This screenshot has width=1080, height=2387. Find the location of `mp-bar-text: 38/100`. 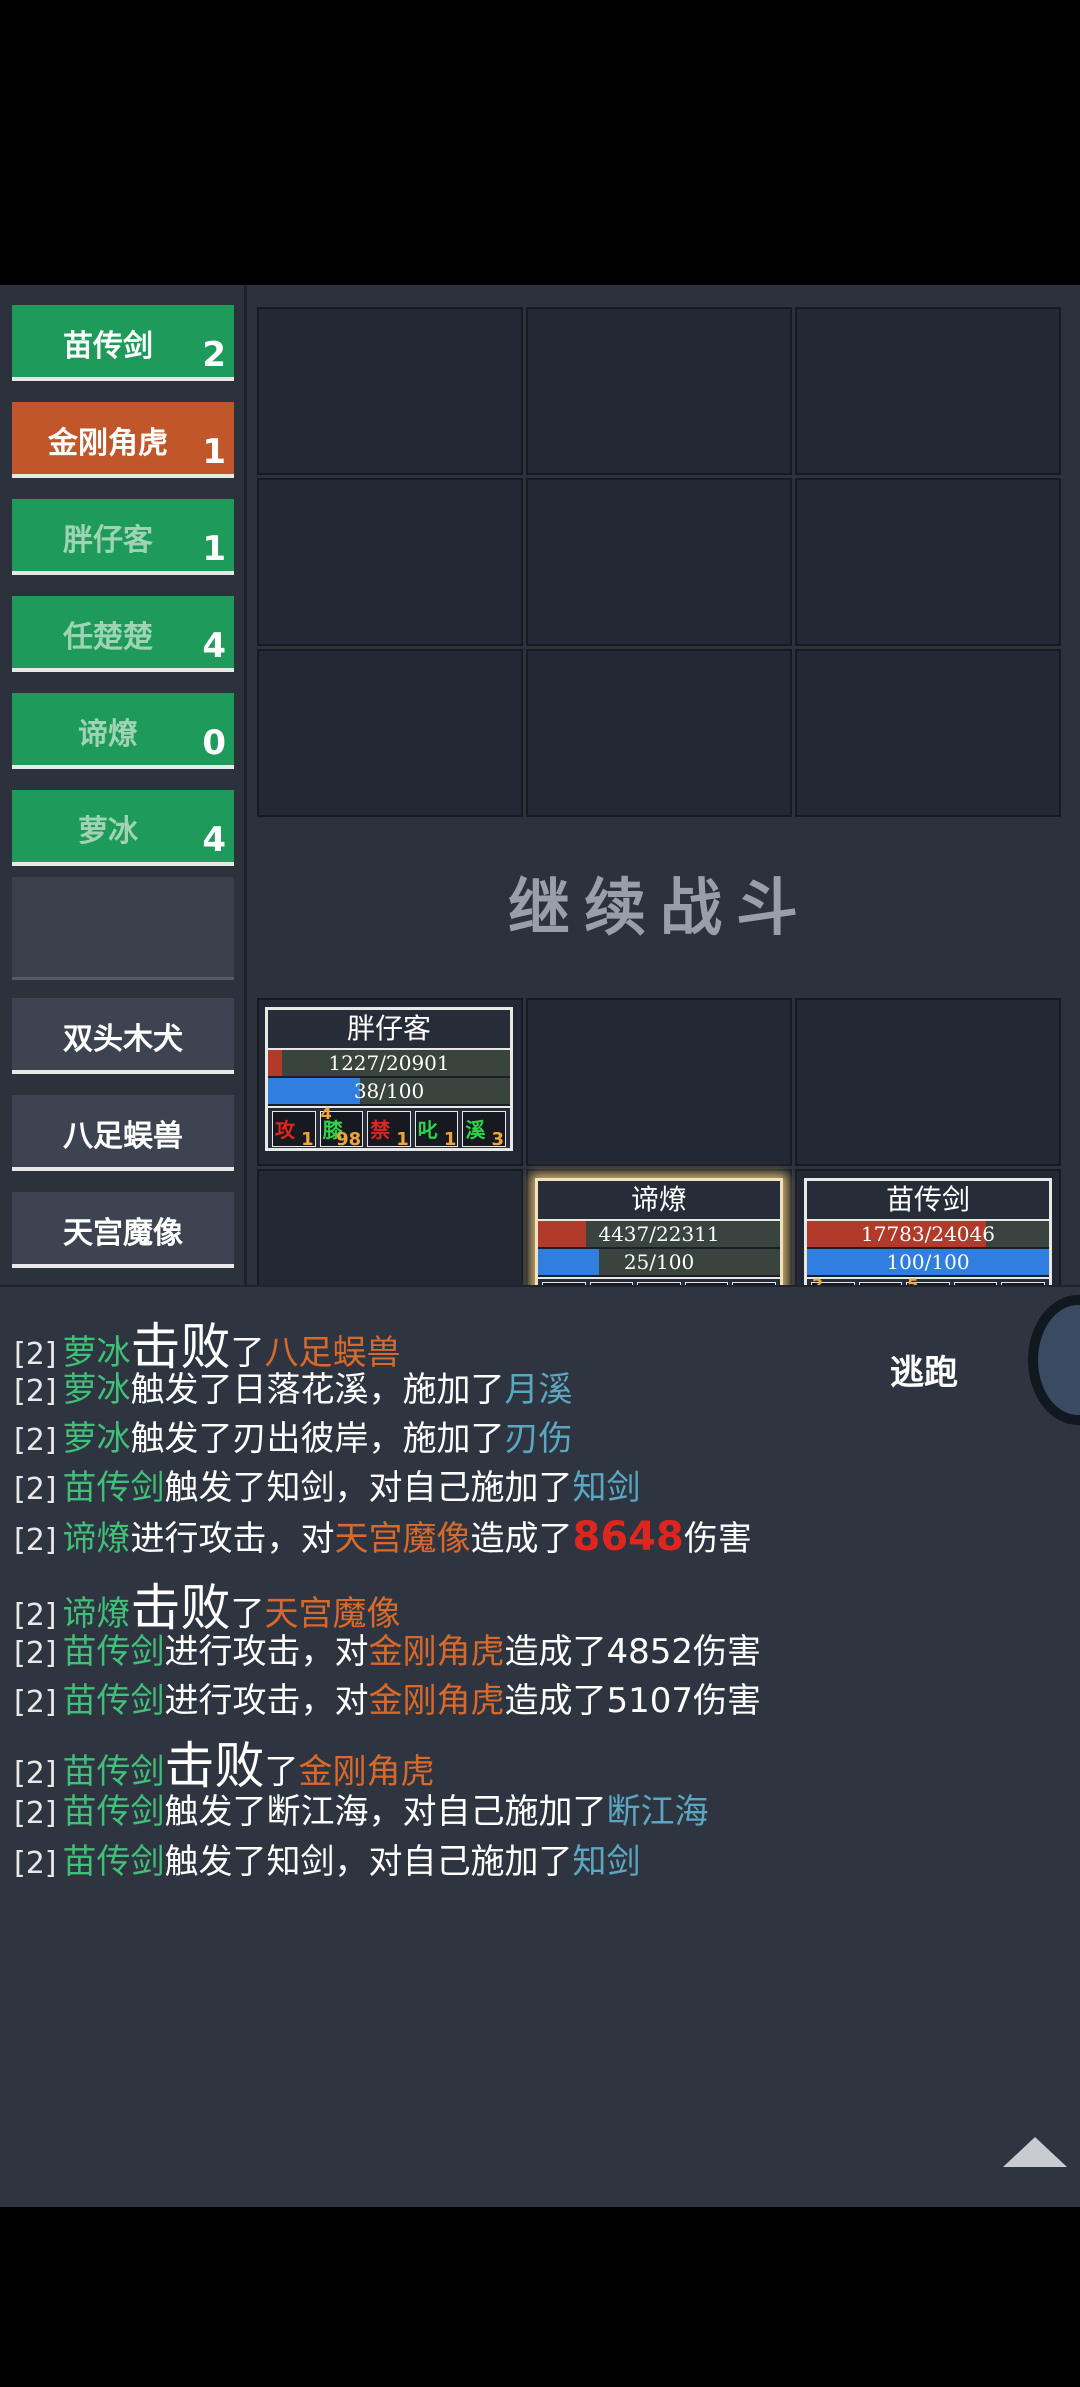

mp-bar-text: 38/100 is located at coordinates (389, 1091).